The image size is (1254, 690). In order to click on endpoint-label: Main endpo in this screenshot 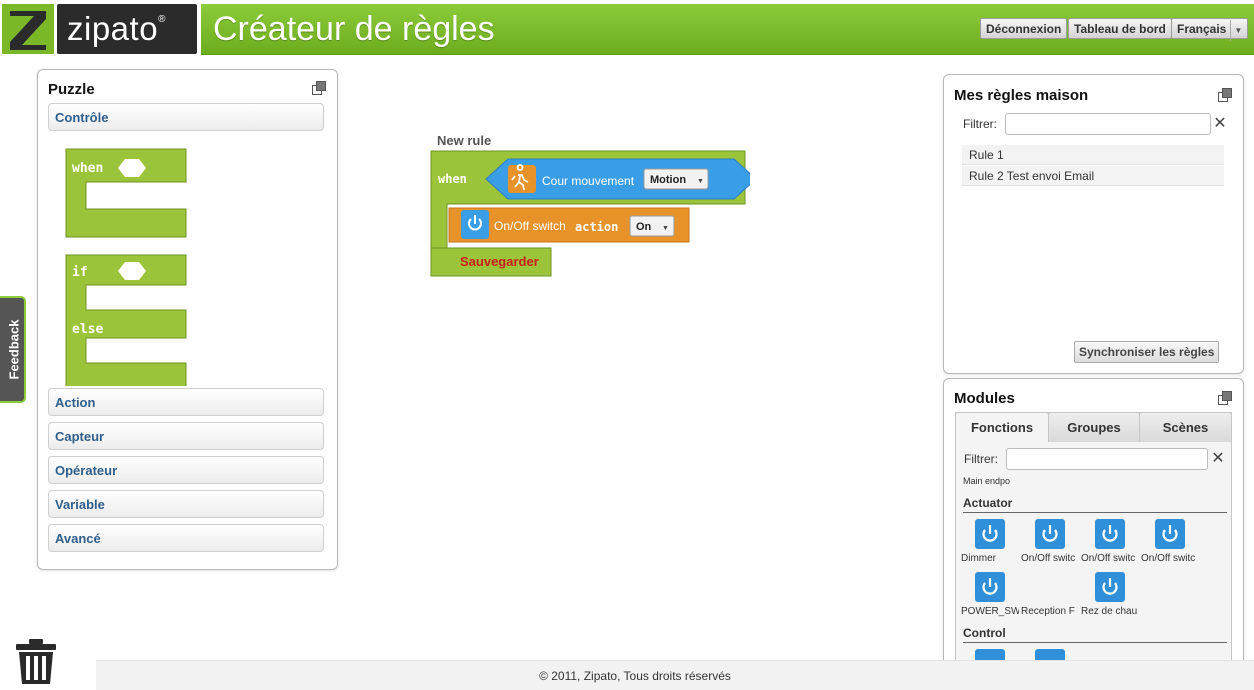, I will do `click(987, 481)`.